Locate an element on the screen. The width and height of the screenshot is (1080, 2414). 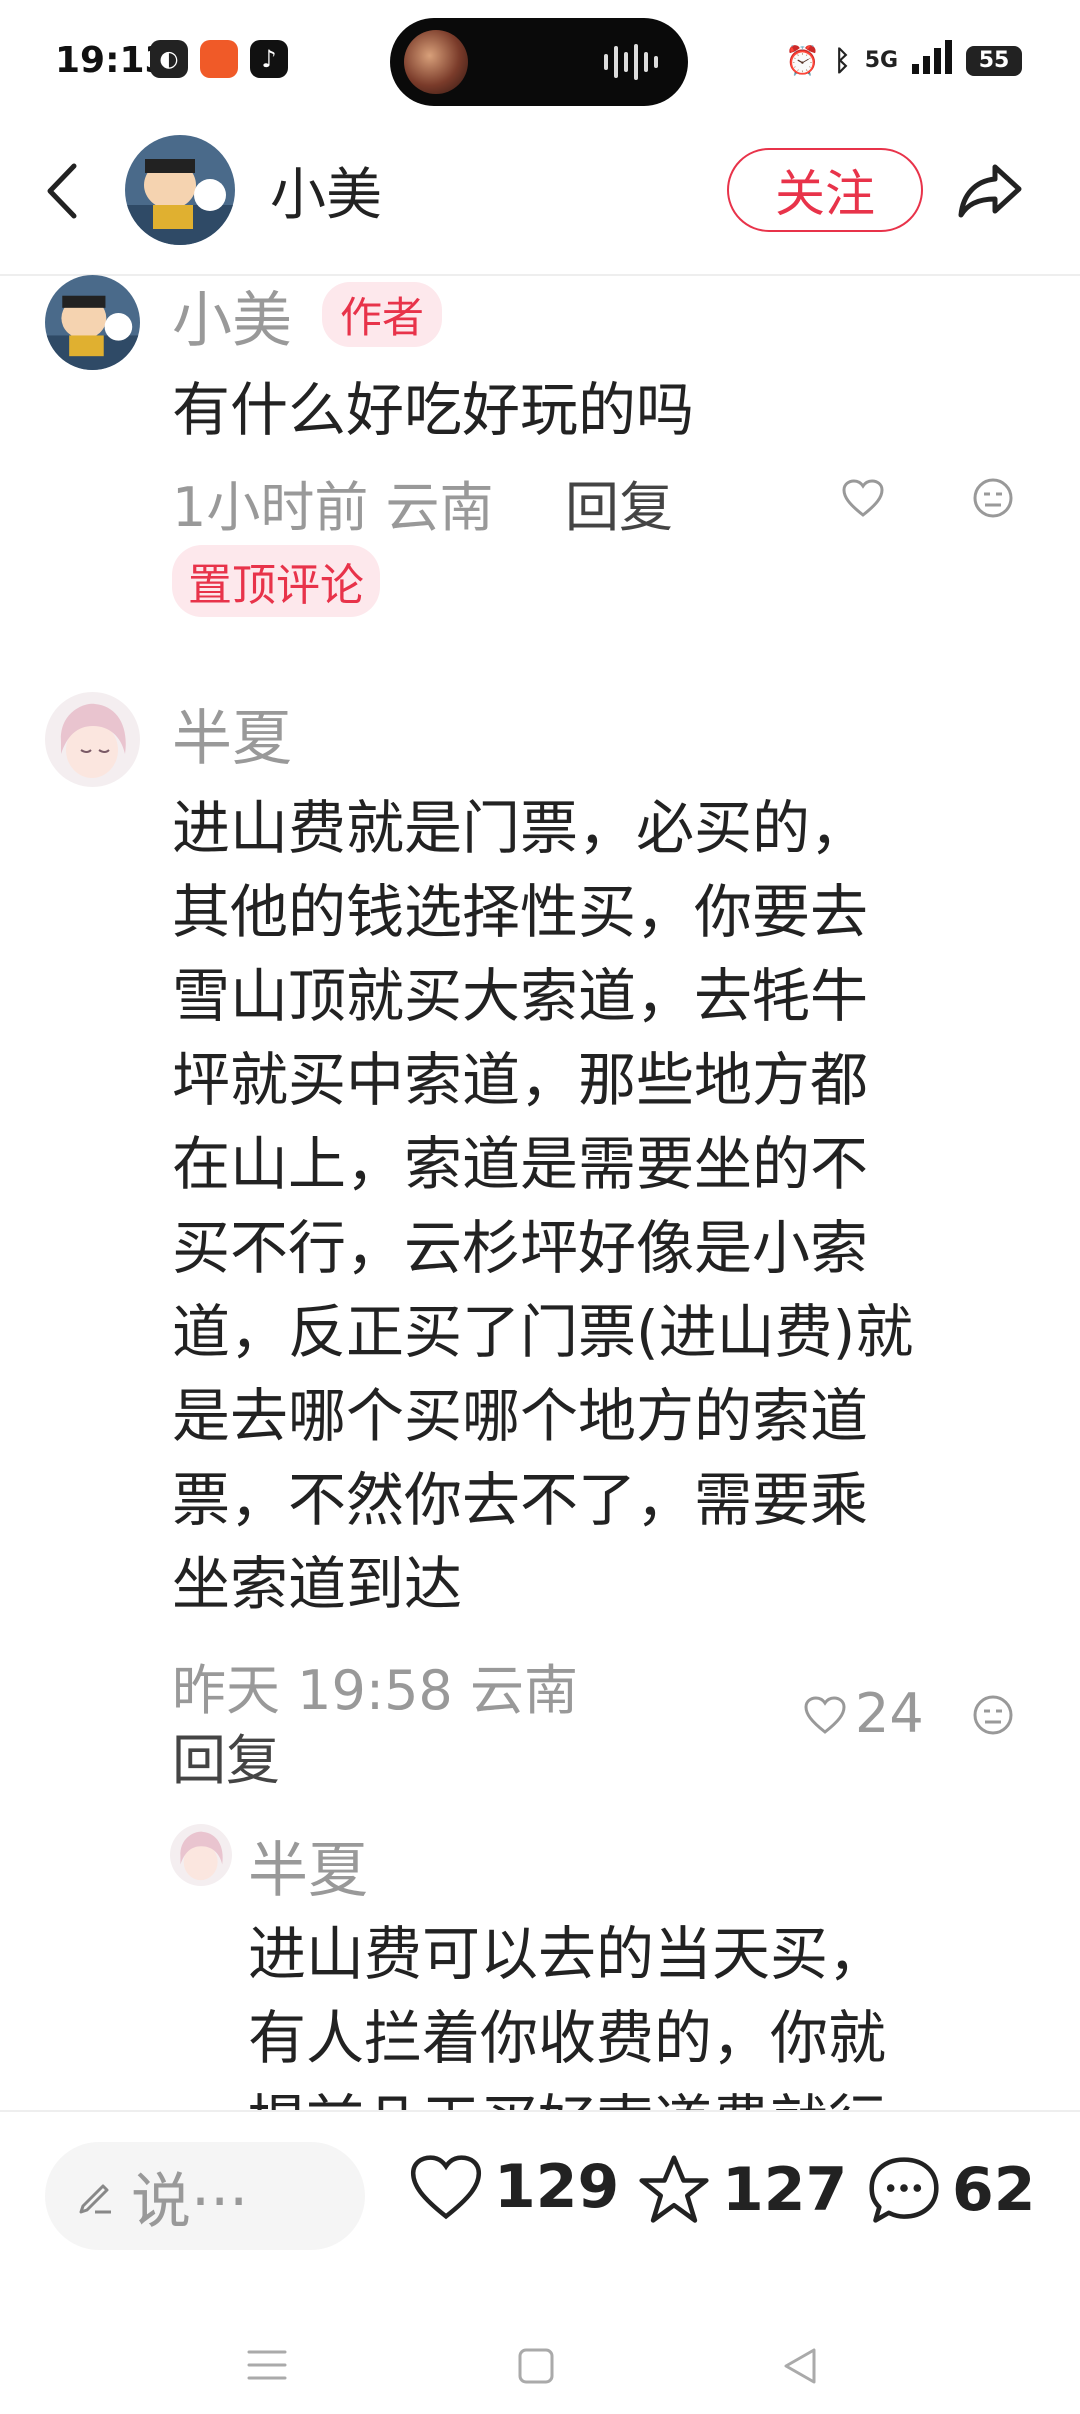
battery-level: 55 is located at coordinates (994, 60).